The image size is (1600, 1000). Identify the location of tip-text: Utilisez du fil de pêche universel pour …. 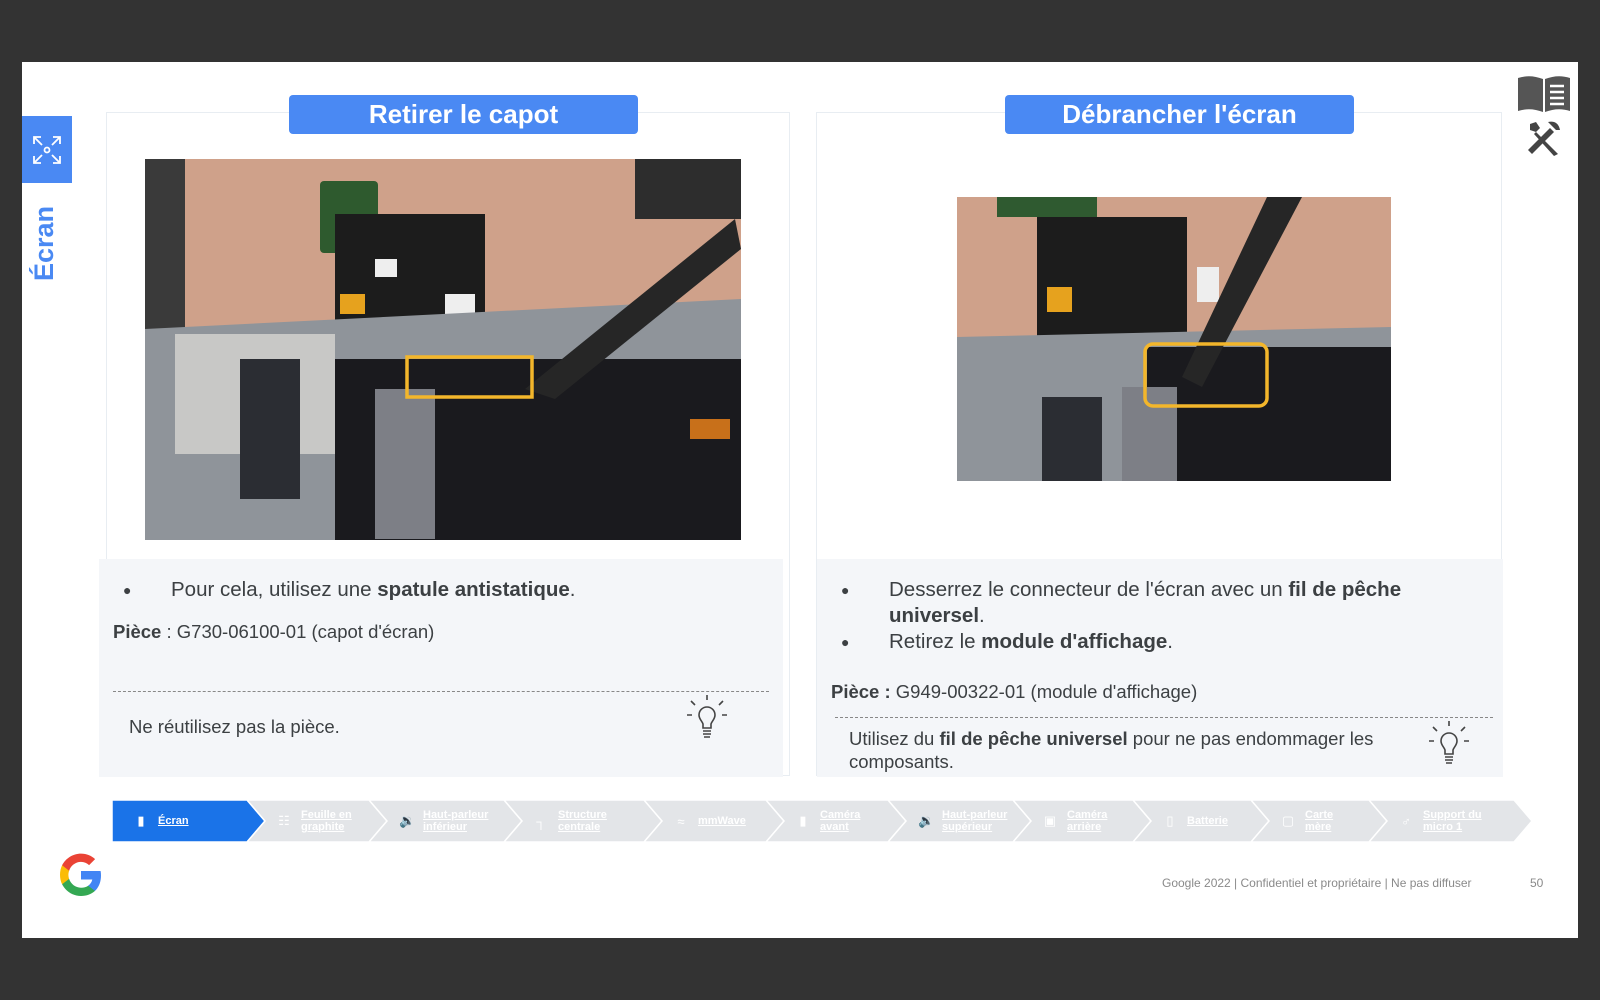
(1111, 750).